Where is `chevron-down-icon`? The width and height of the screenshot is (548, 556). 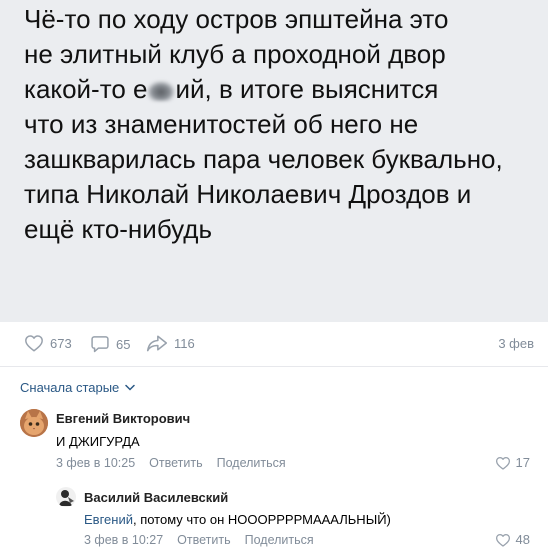
chevron-down-icon is located at coordinates (130, 387).